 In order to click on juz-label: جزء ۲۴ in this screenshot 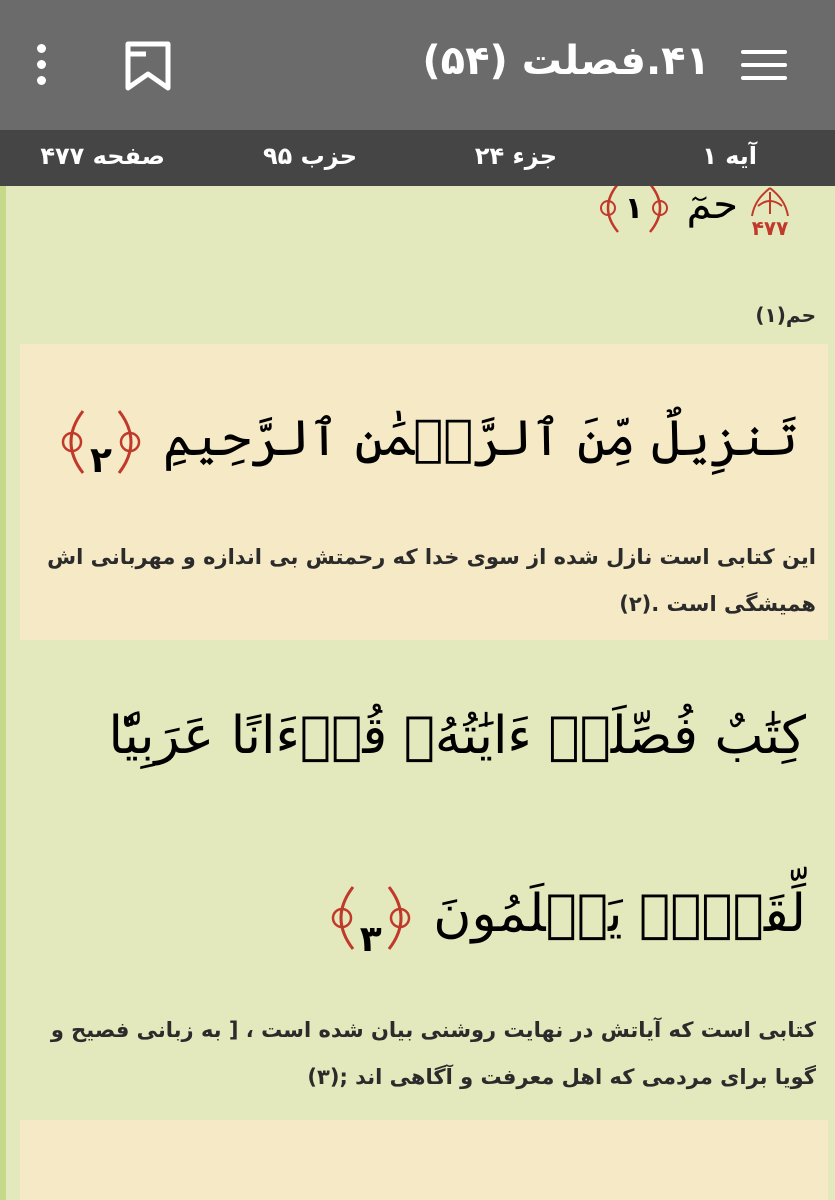, I will do `click(516, 156)`.